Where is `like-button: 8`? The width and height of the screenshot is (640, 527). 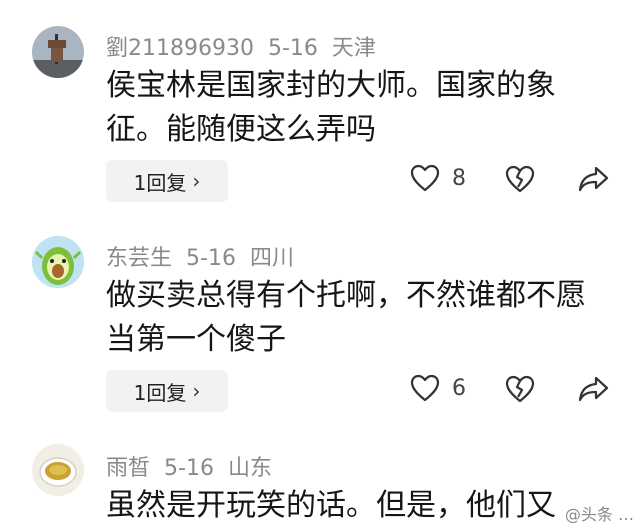 like-button: 8 is located at coordinates (438, 178).